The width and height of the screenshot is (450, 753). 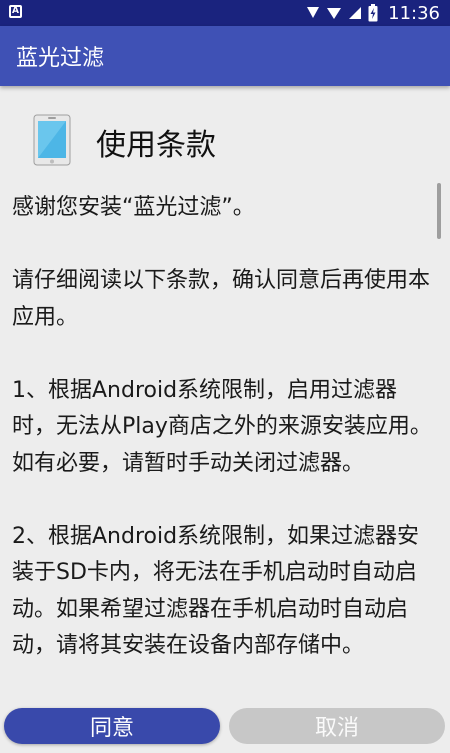 I want to click on cellular-icon, so click(x=355, y=13).